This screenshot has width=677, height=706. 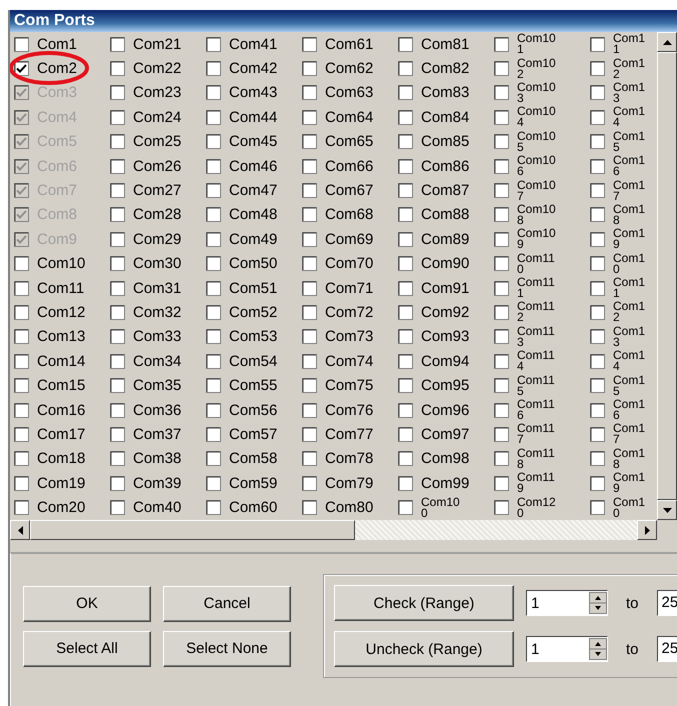 What do you see at coordinates (20, 530) in the screenshot?
I see `left-arrow-icon` at bounding box center [20, 530].